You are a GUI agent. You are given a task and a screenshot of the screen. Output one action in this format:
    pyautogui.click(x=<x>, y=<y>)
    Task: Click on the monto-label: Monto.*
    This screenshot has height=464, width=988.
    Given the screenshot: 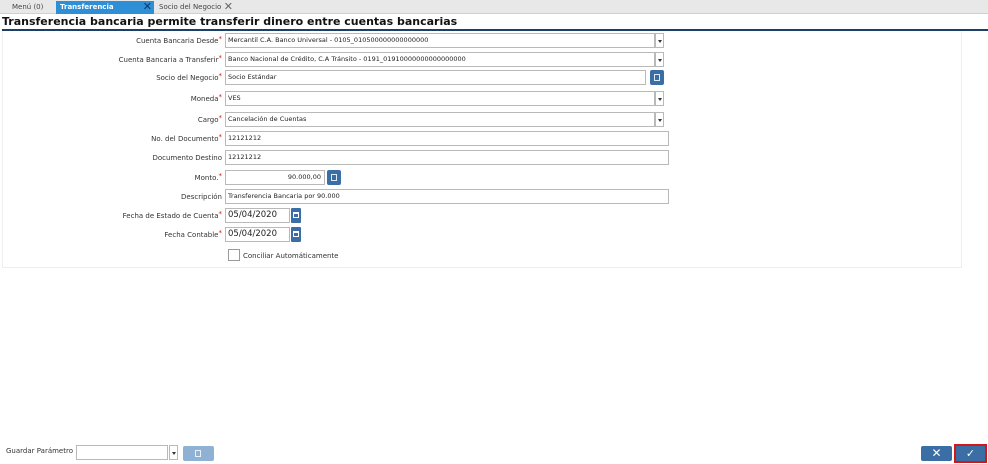 What is the action you would take?
    pyautogui.click(x=208, y=177)
    